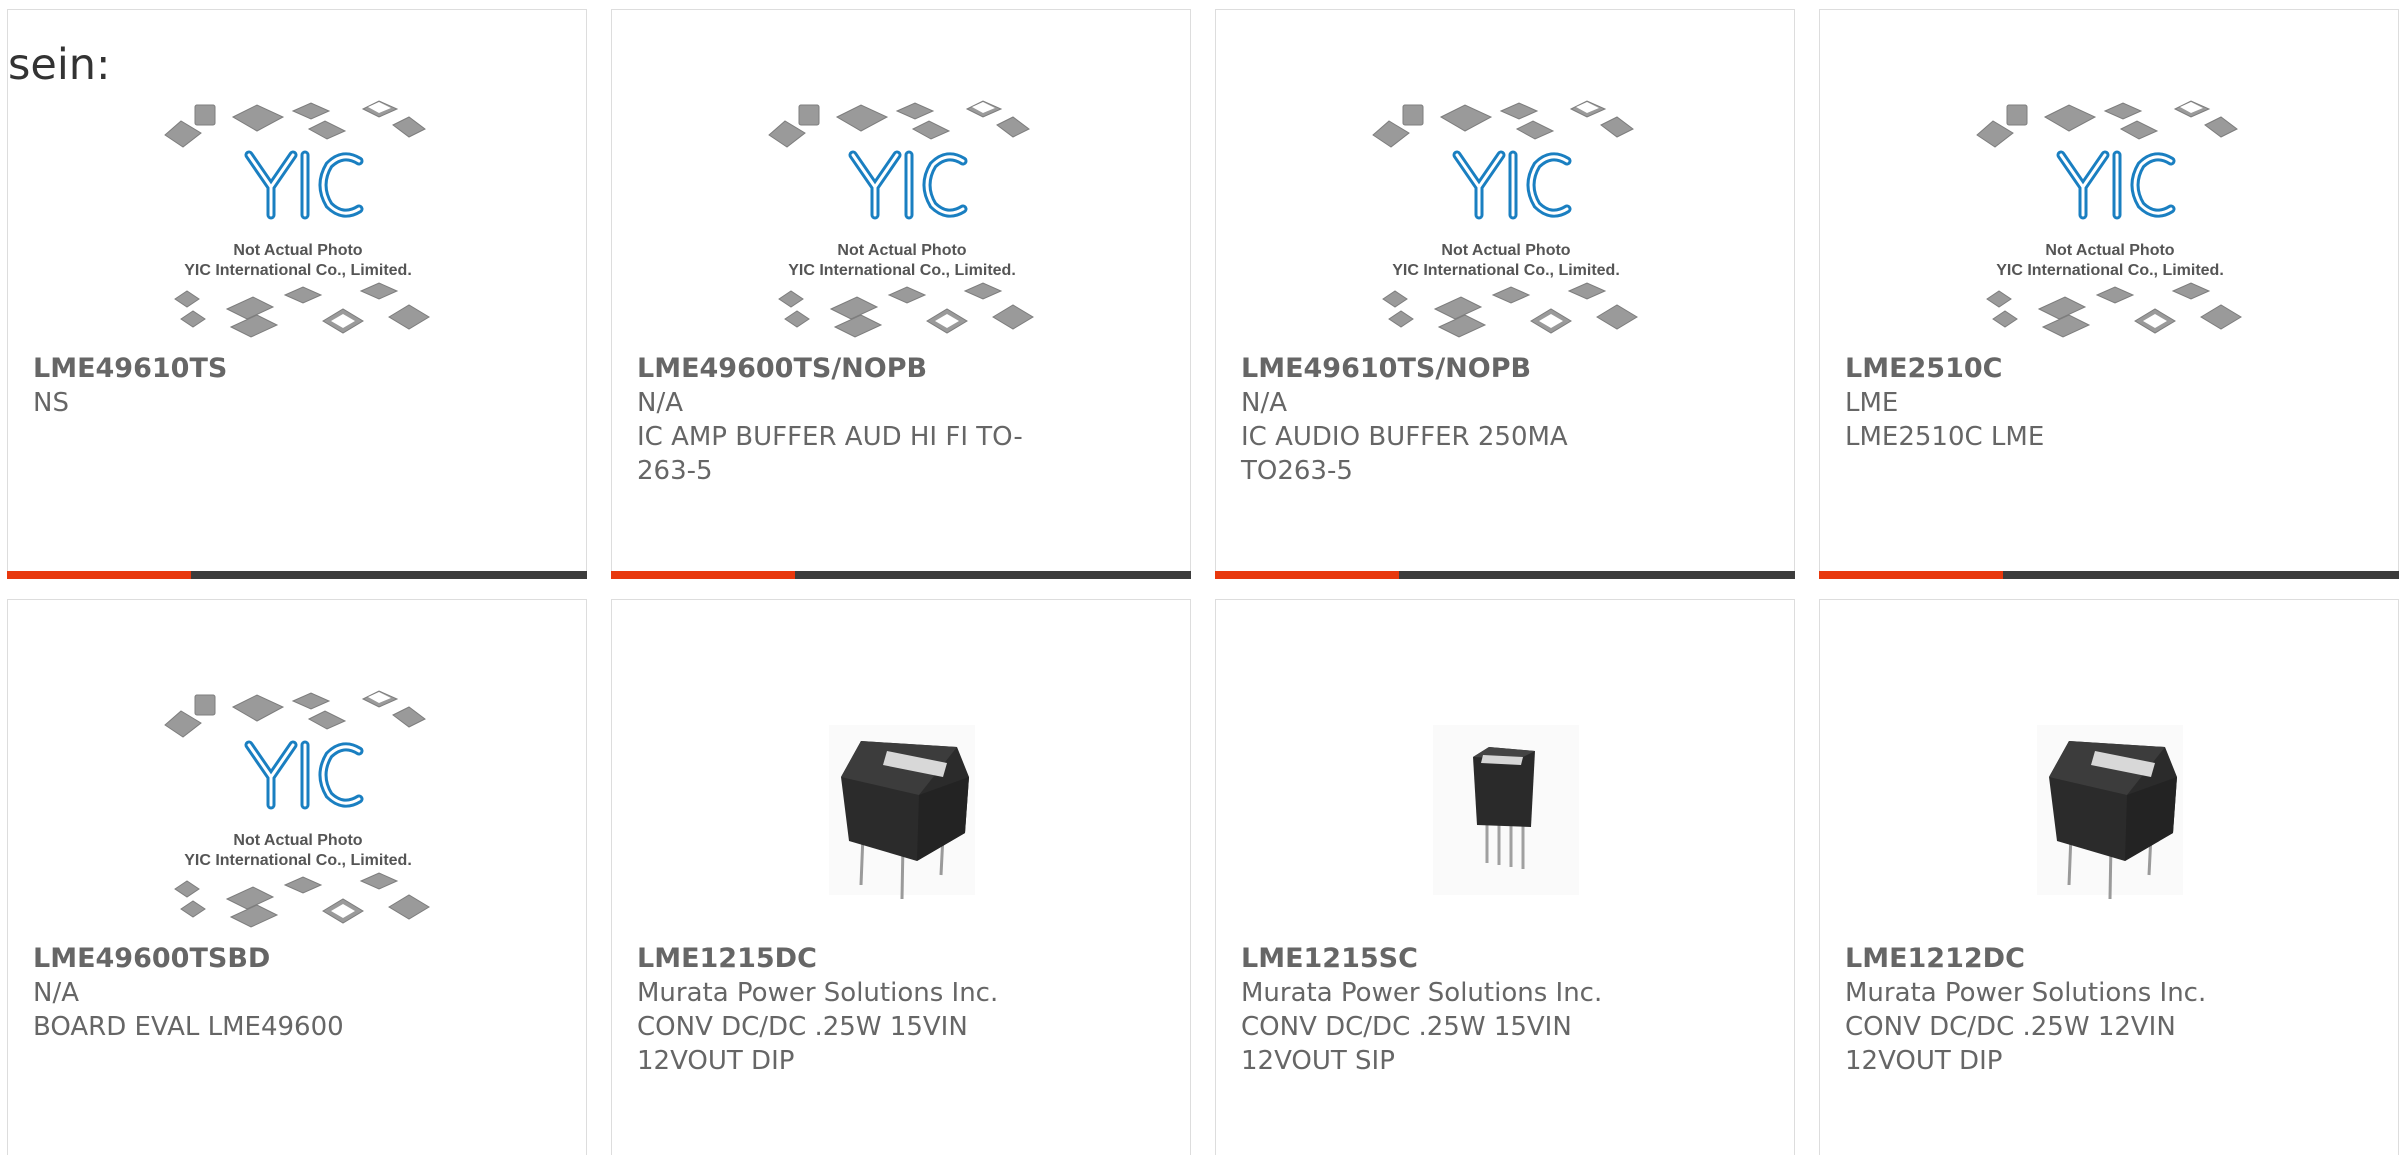 The height and width of the screenshot is (1155, 2400). What do you see at coordinates (51, 403) in the screenshot?
I see `product-manufacturer: NS` at bounding box center [51, 403].